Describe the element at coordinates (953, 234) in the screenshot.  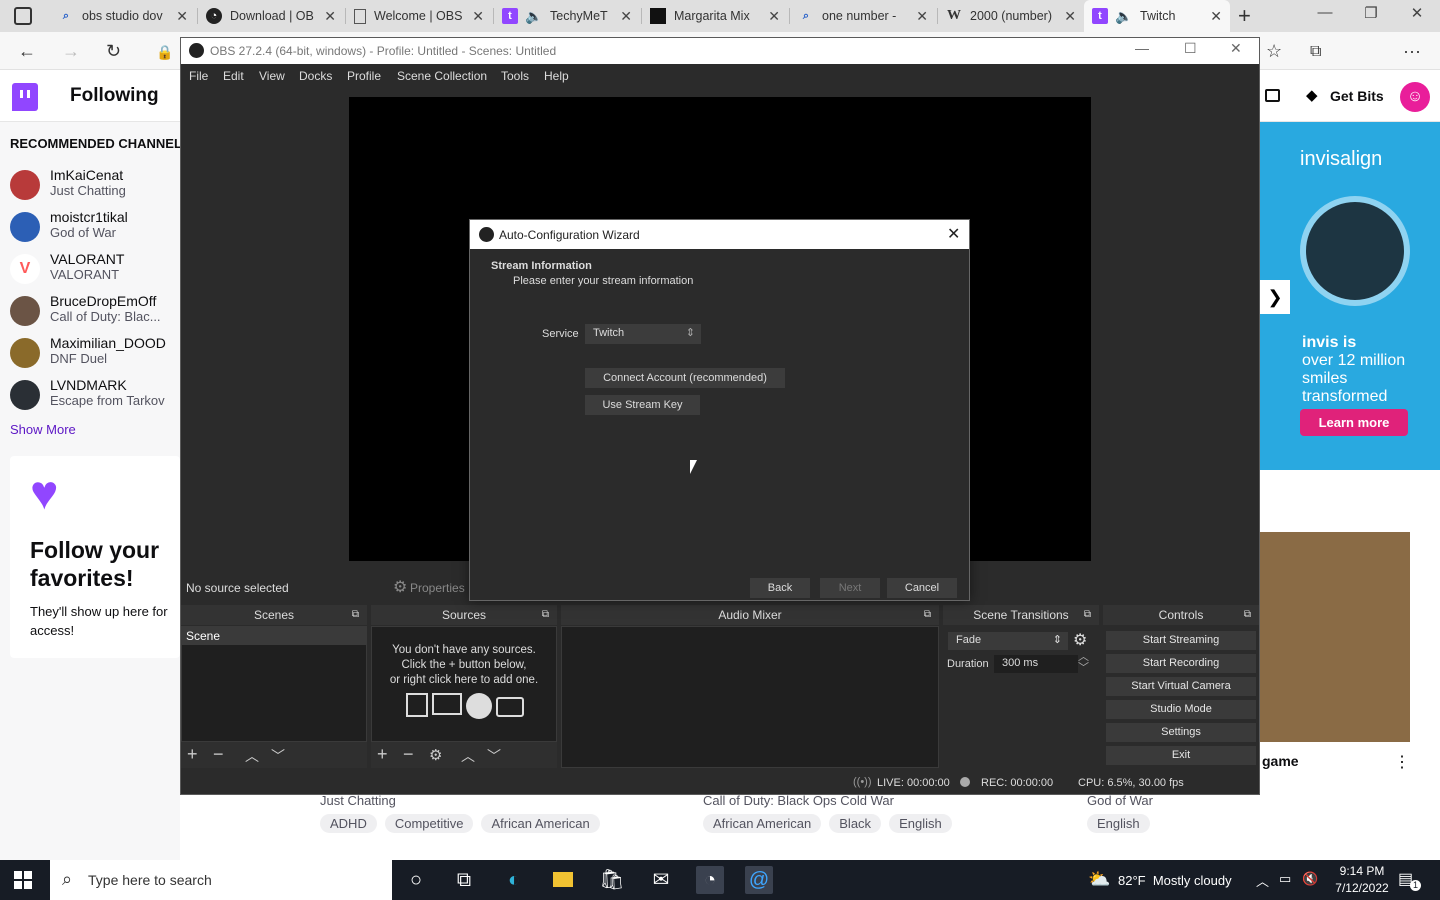
I see `close-icon: ✕` at that location.